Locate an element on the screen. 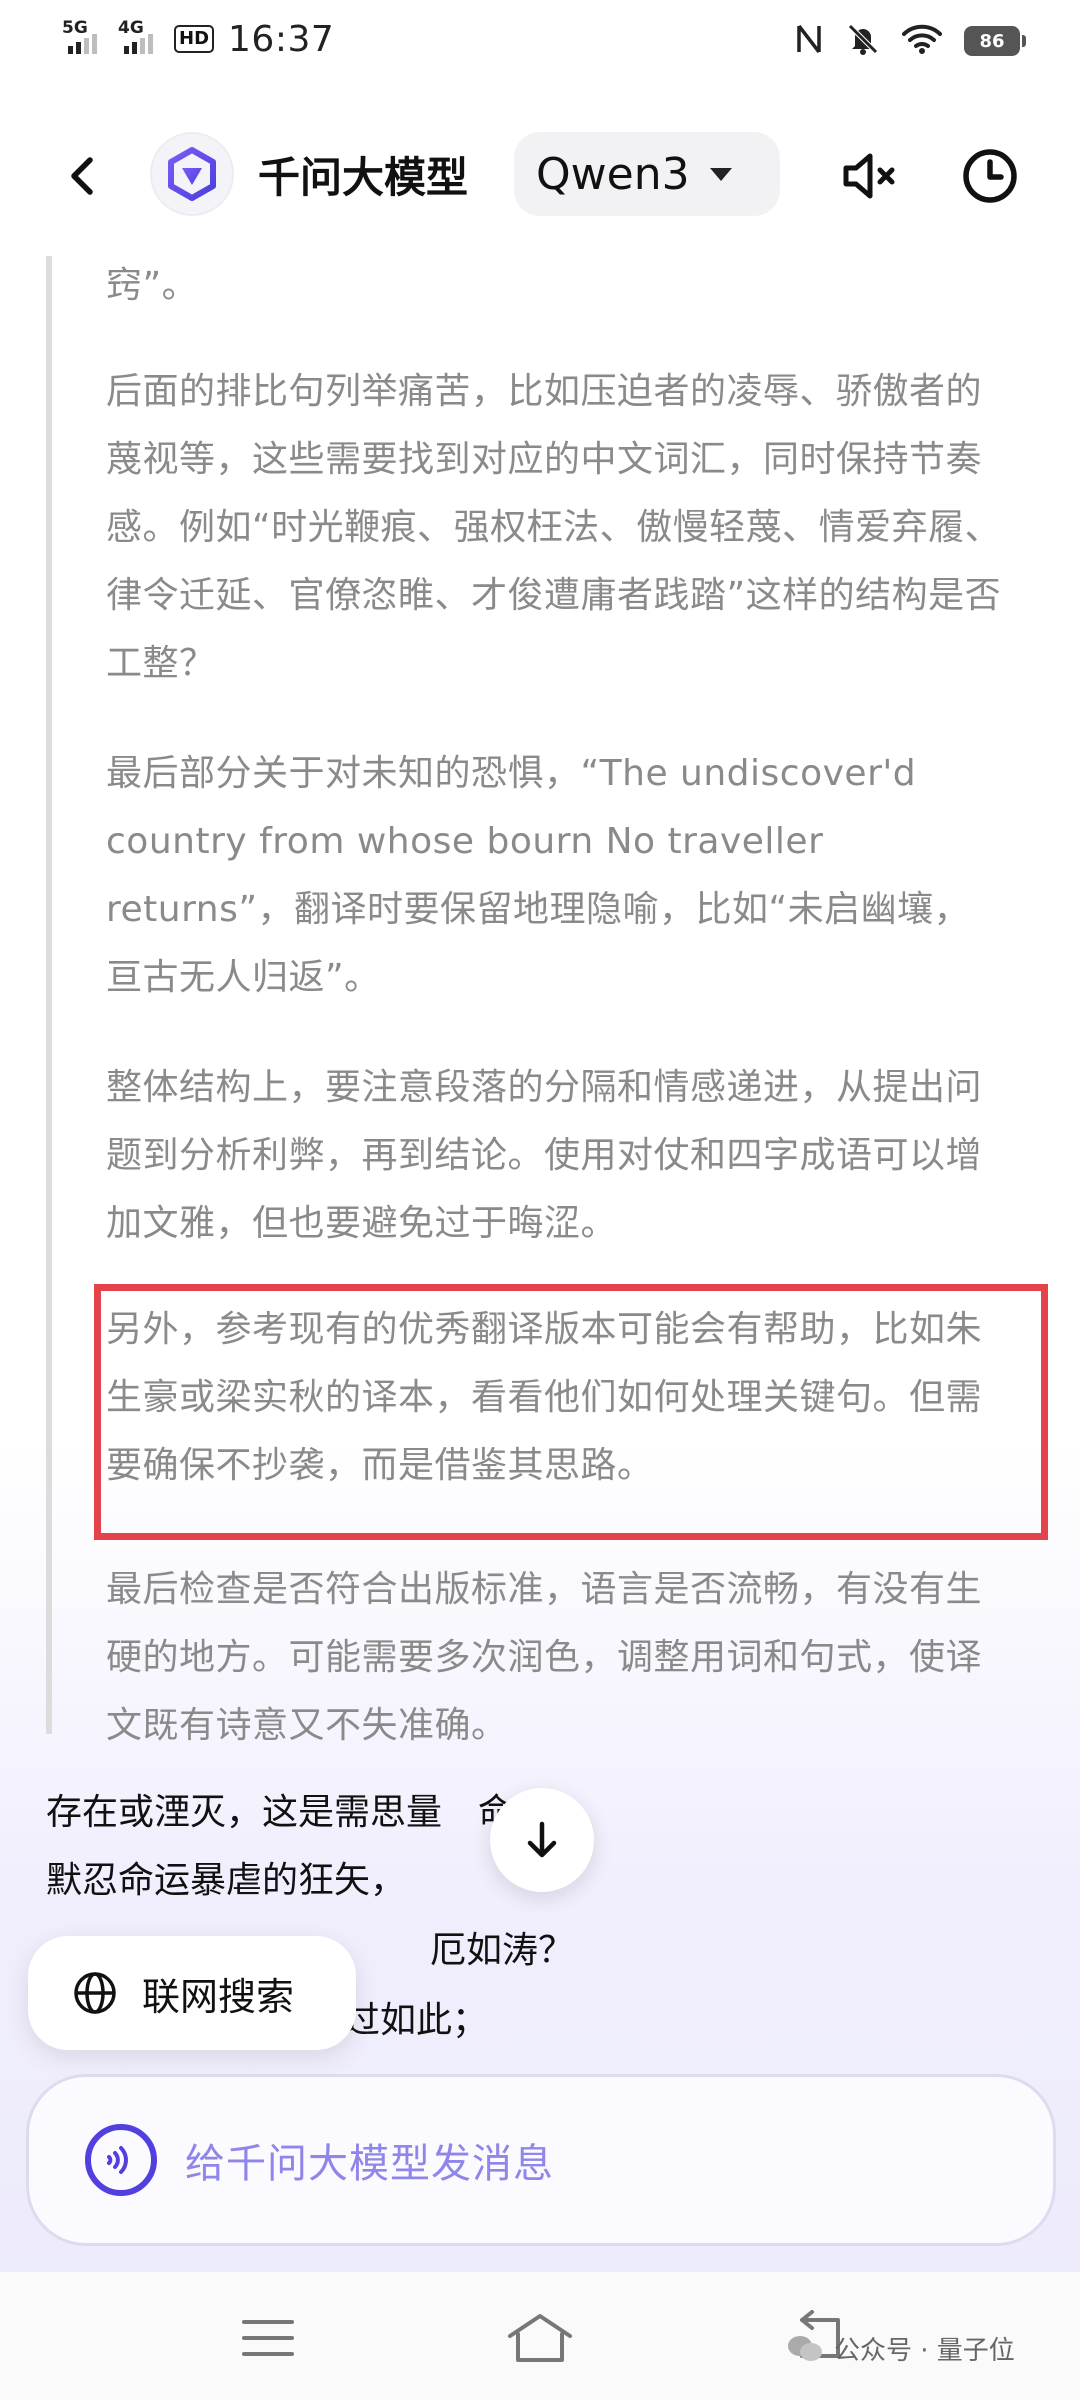  voice-input-button is located at coordinates (121, 2160).